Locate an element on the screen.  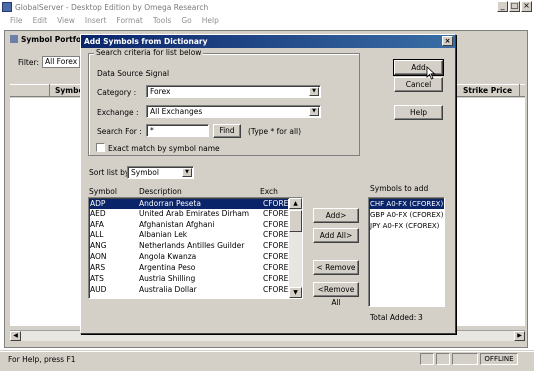
window-controls: _ □ × is located at coordinates (514, 6).